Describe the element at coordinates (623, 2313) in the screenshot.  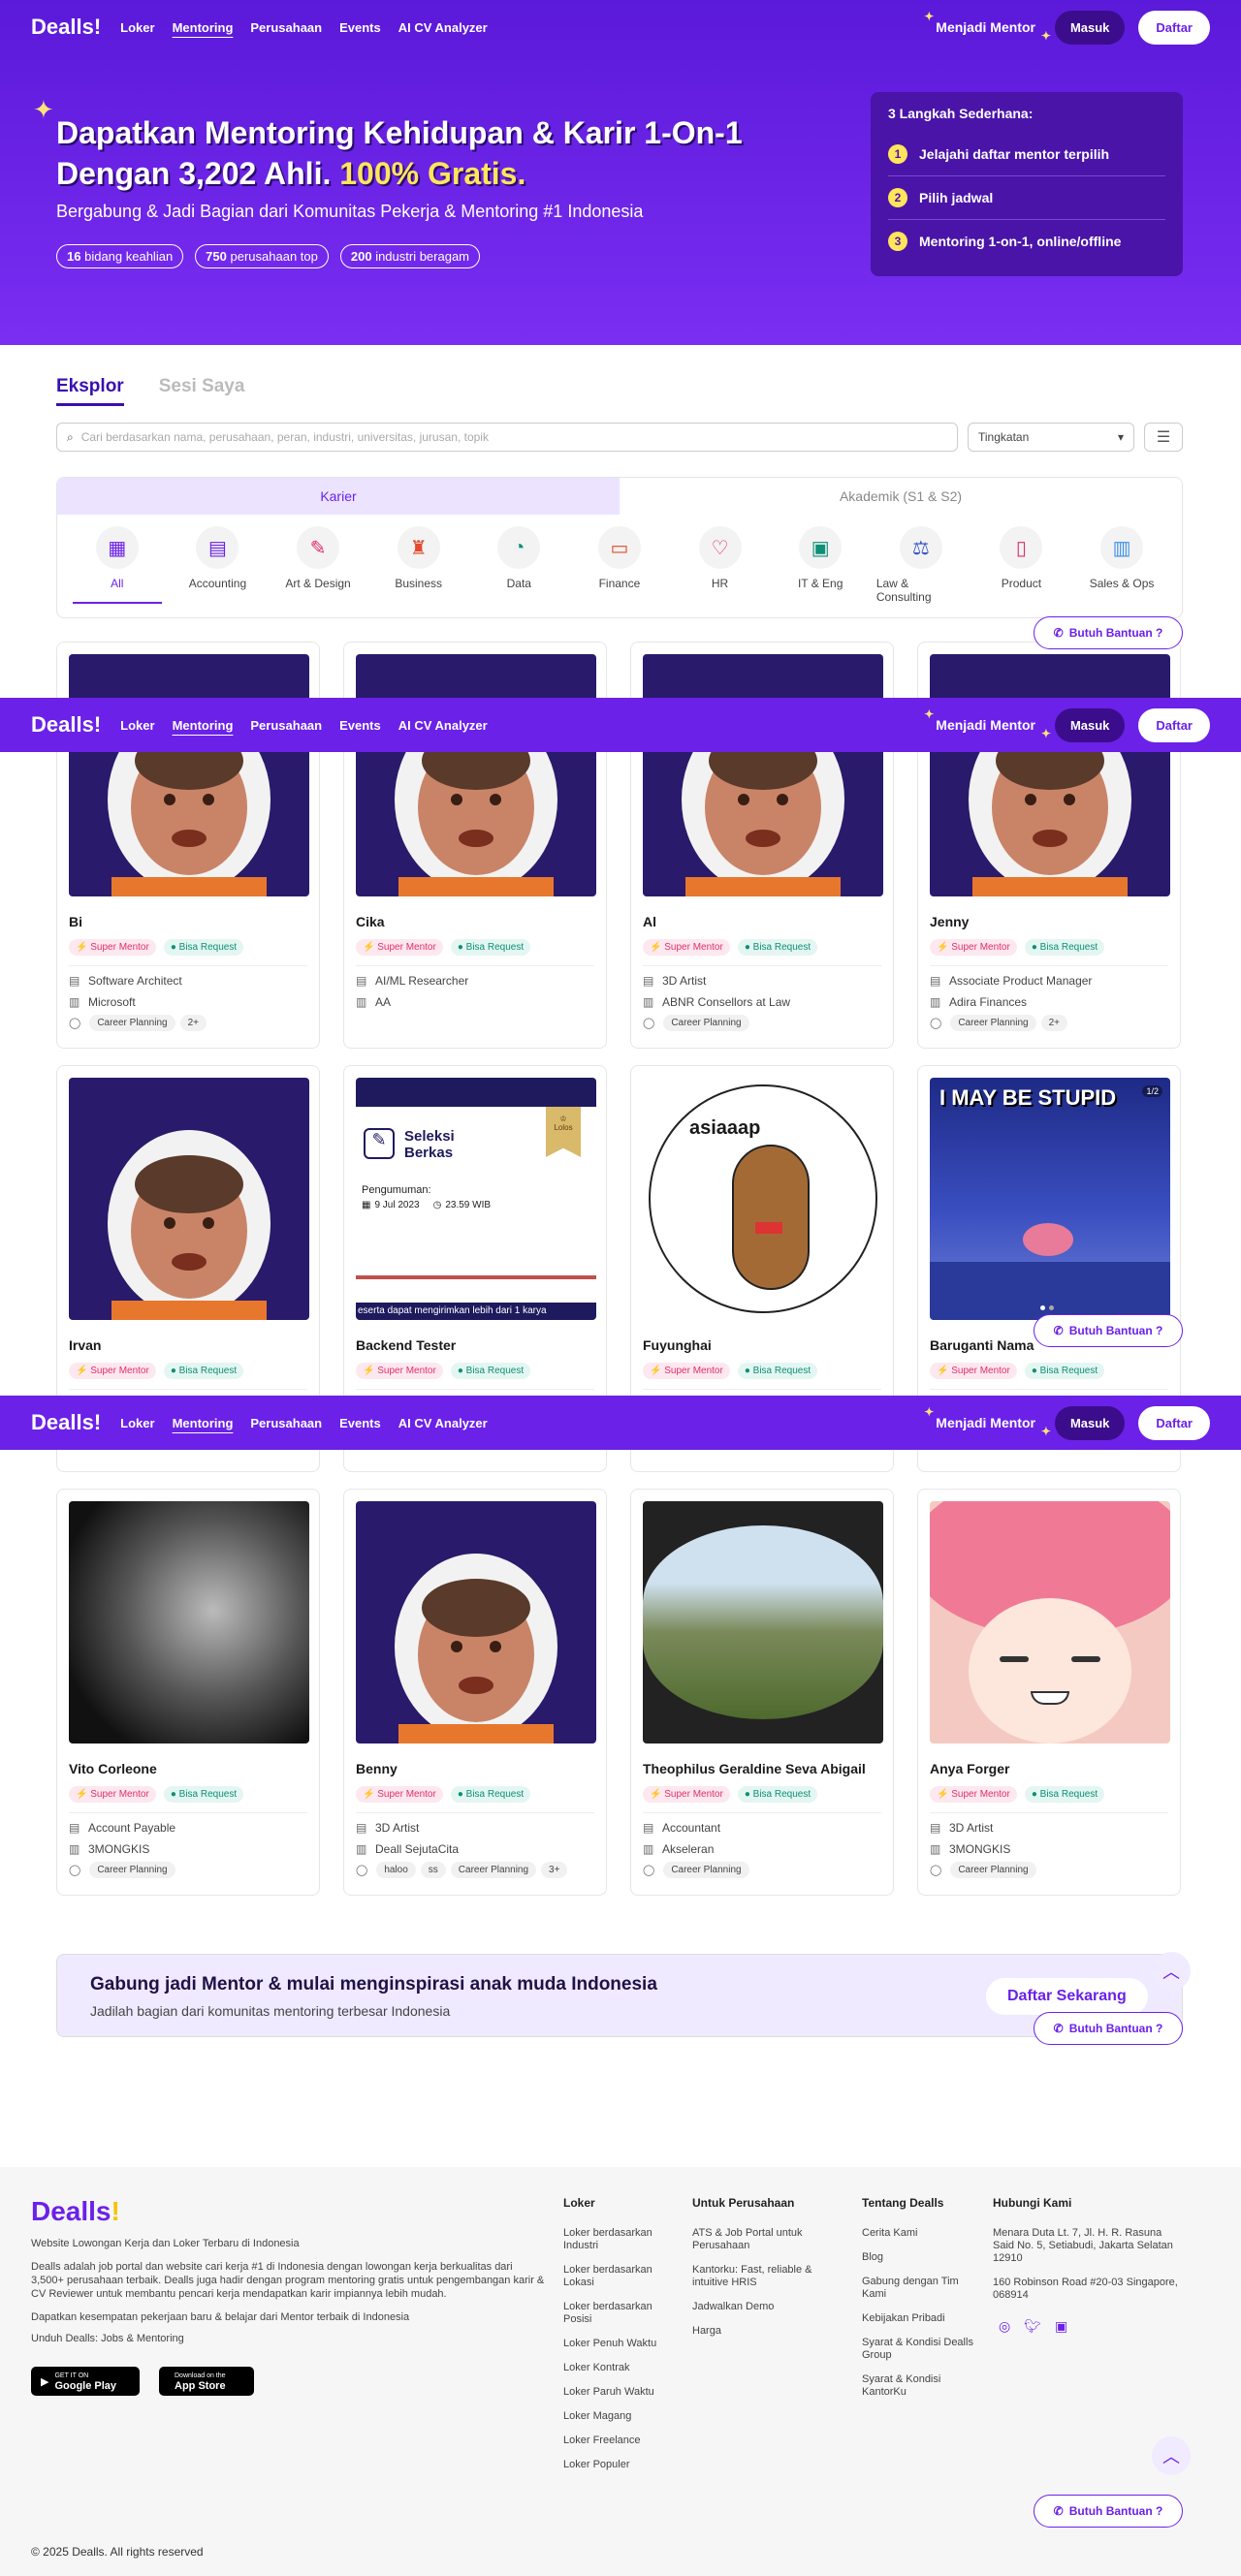
I see `footer-link: Loker berdasarkan Posisi` at that location.